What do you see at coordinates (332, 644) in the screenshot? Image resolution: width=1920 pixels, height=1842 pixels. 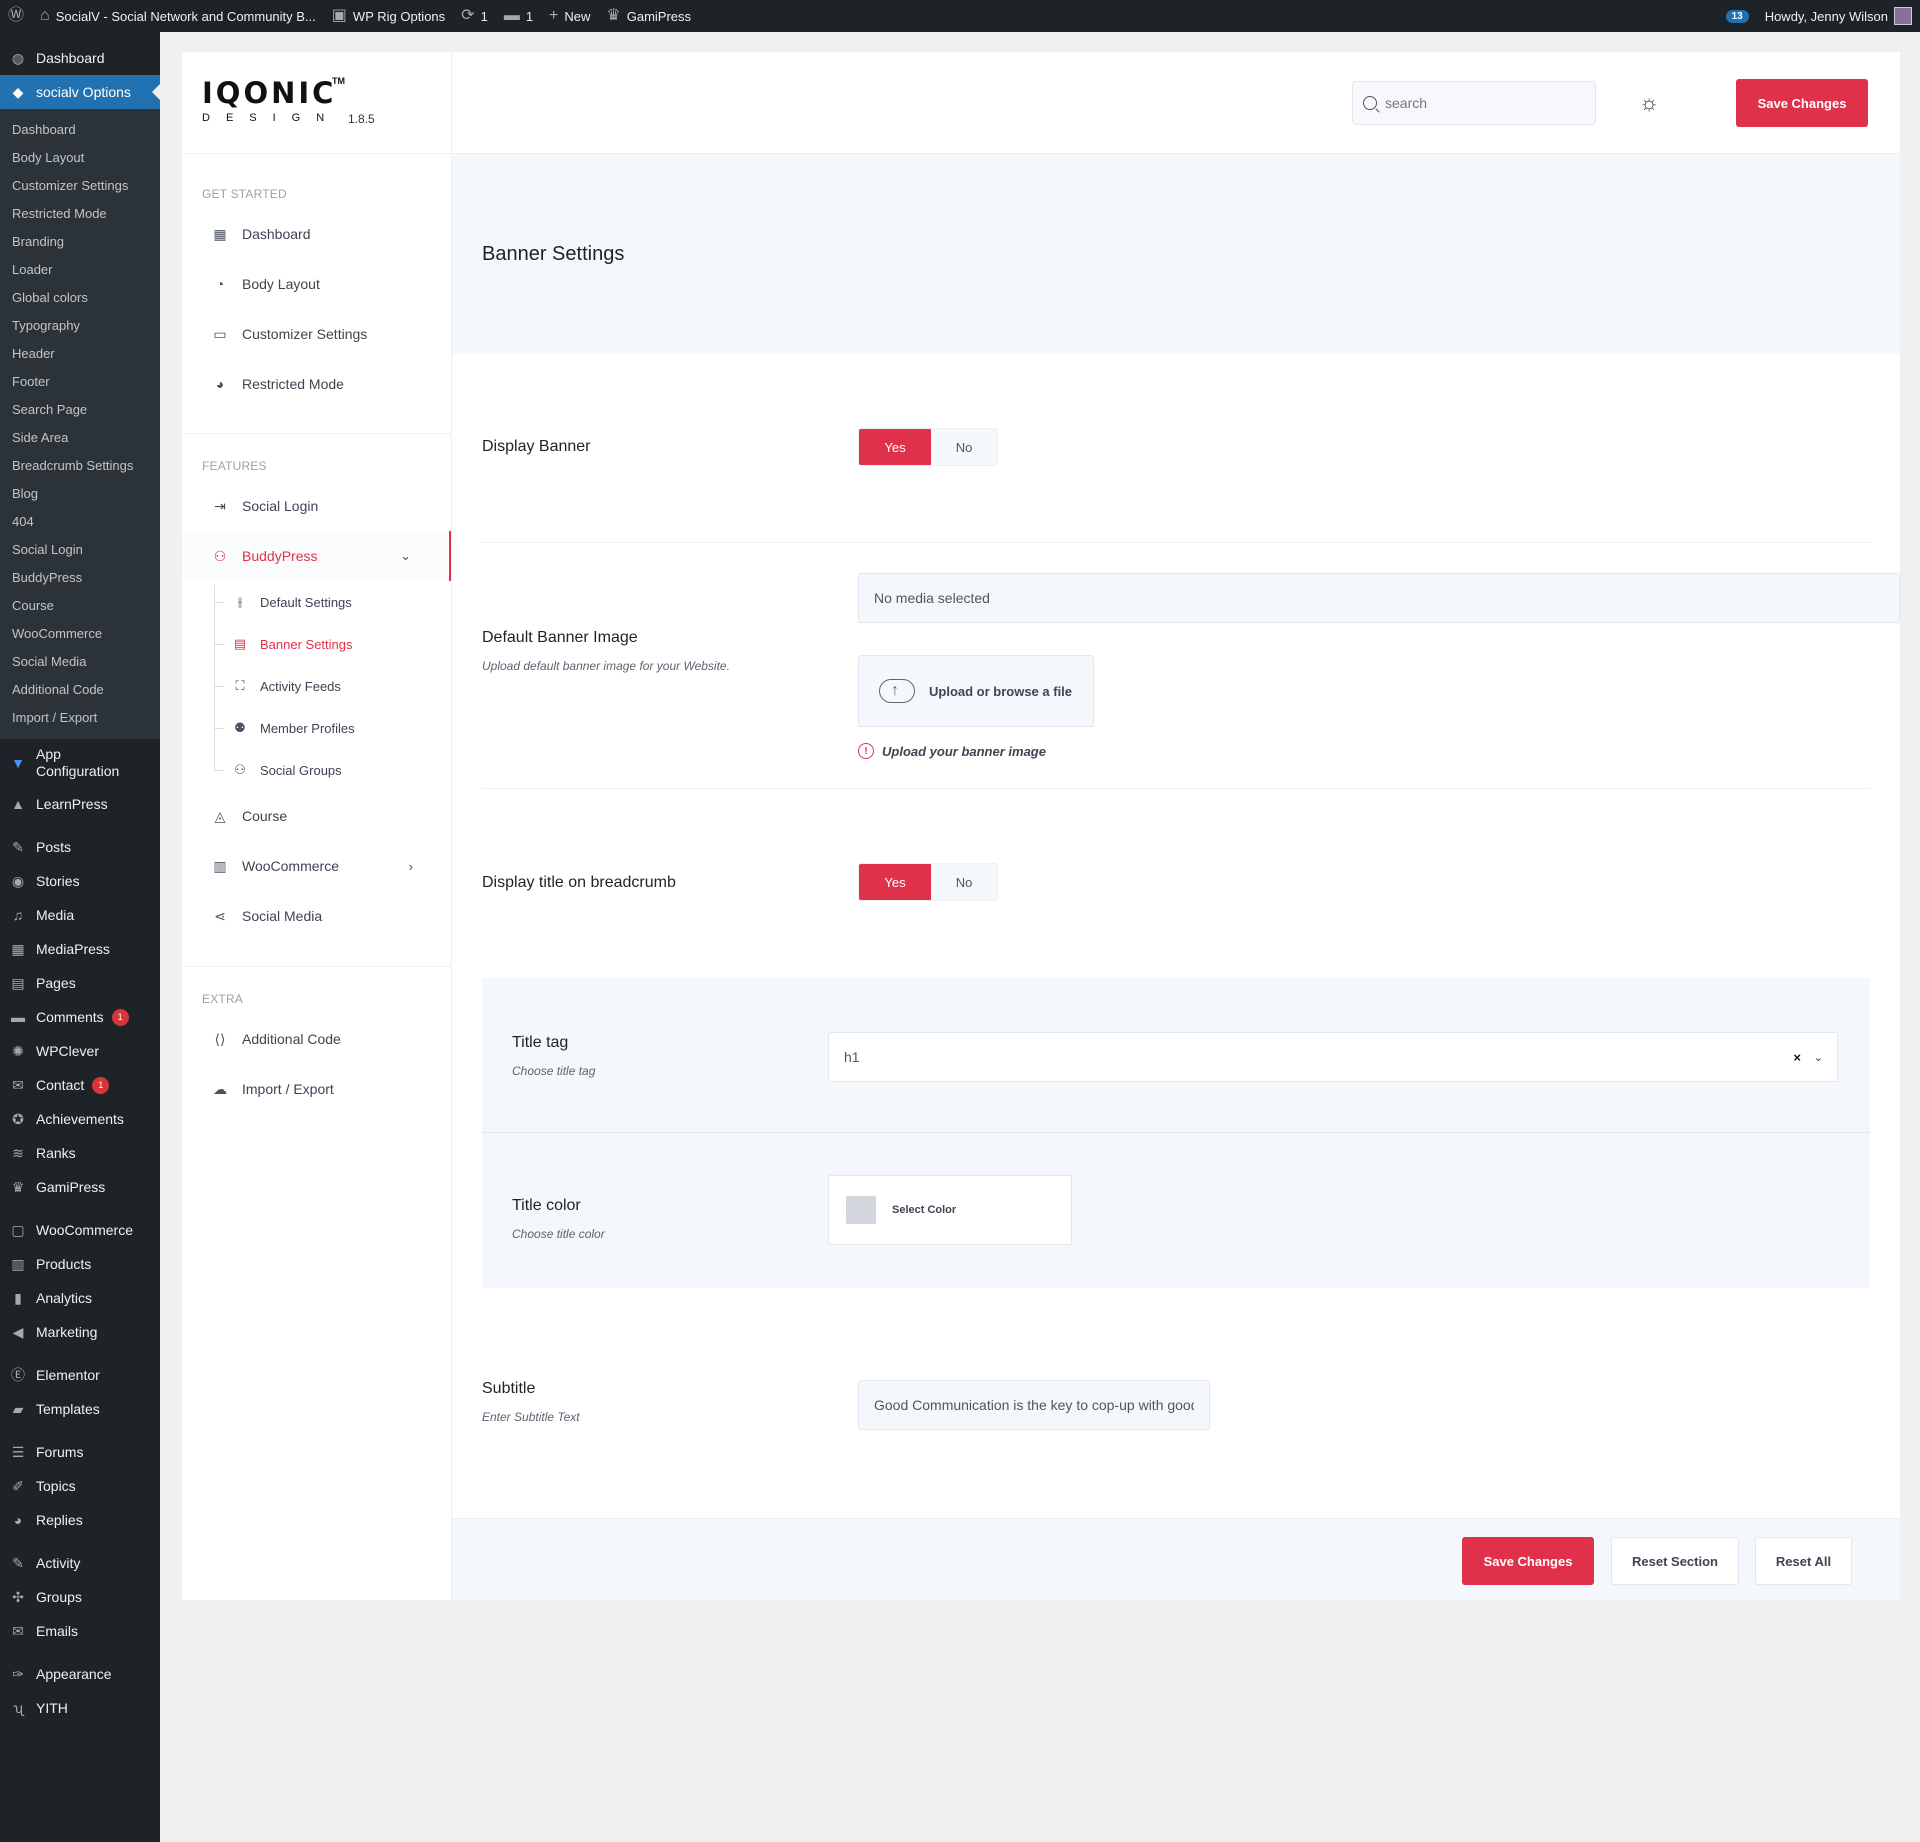 I see `nav-banner-settings: ▤ Banner Settings` at bounding box center [332, 644].